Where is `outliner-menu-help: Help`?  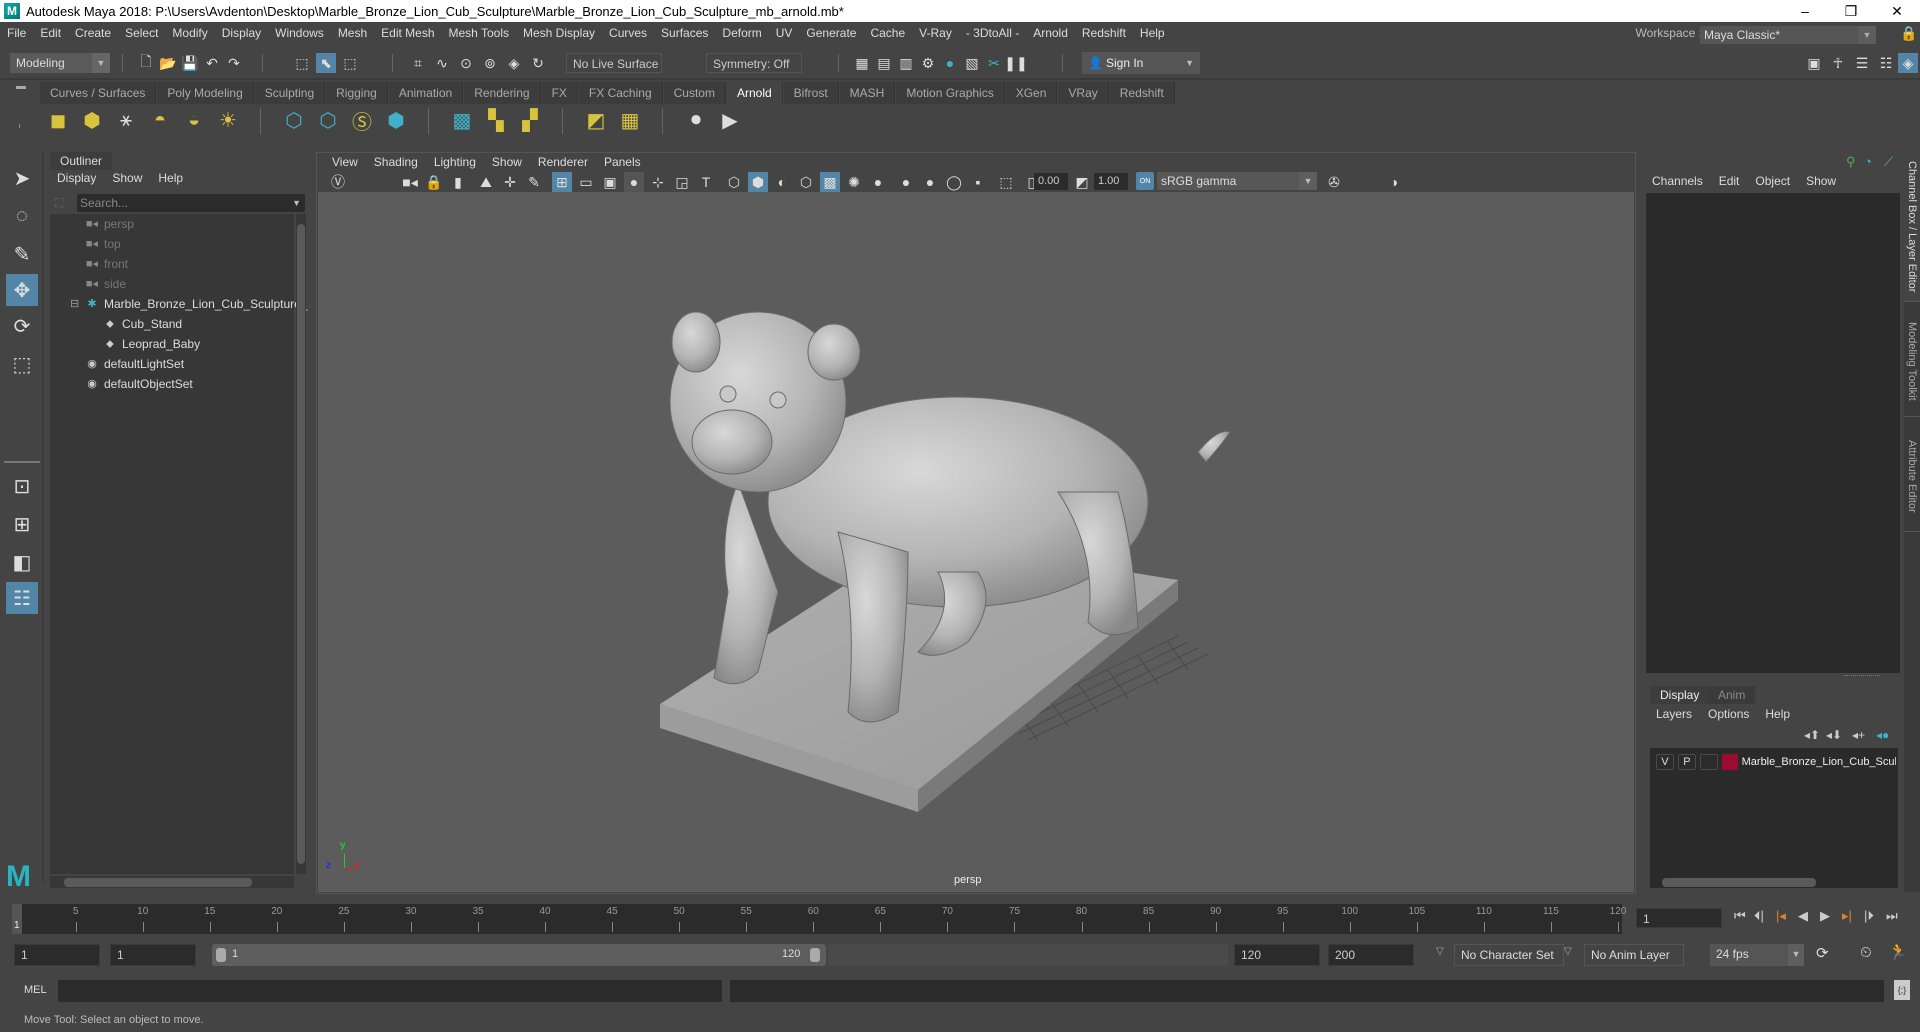 outliner-menu-help: Help is located at coordinates (170, 178).